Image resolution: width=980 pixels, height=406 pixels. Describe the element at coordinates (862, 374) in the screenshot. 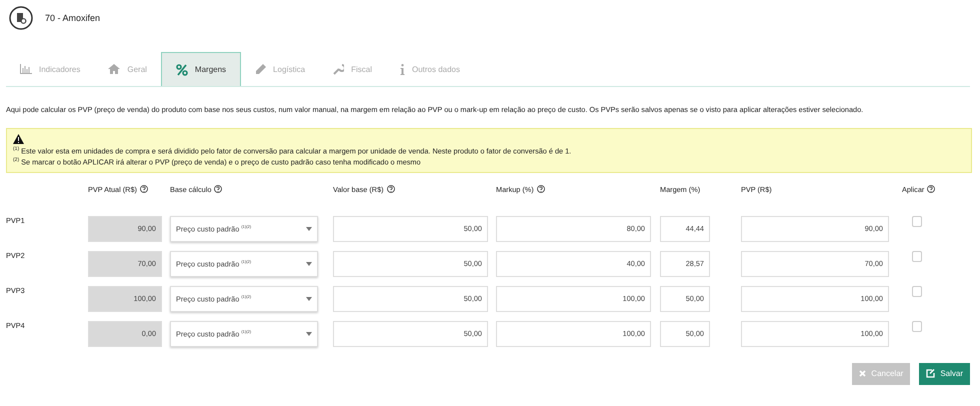

I see `close-icon` at that location.